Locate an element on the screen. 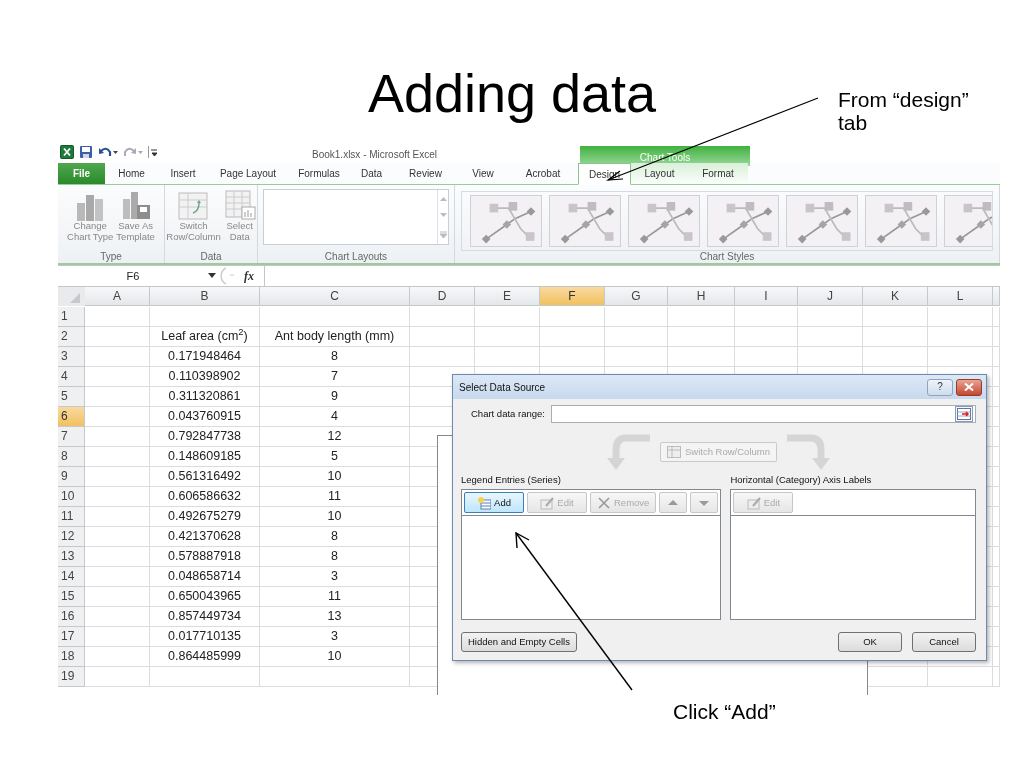 This screenshot has width=1024, height=768. ribbon-tab: Data is located at coordinates (371, 173).